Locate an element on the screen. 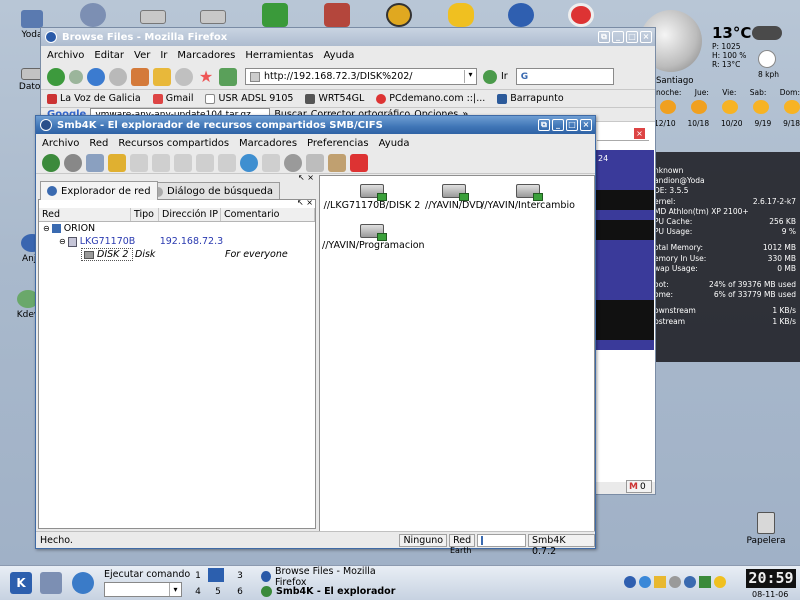 The width and height of the screenshot is (800, 600). menu-red: Red is located at coordinates (98, 143).